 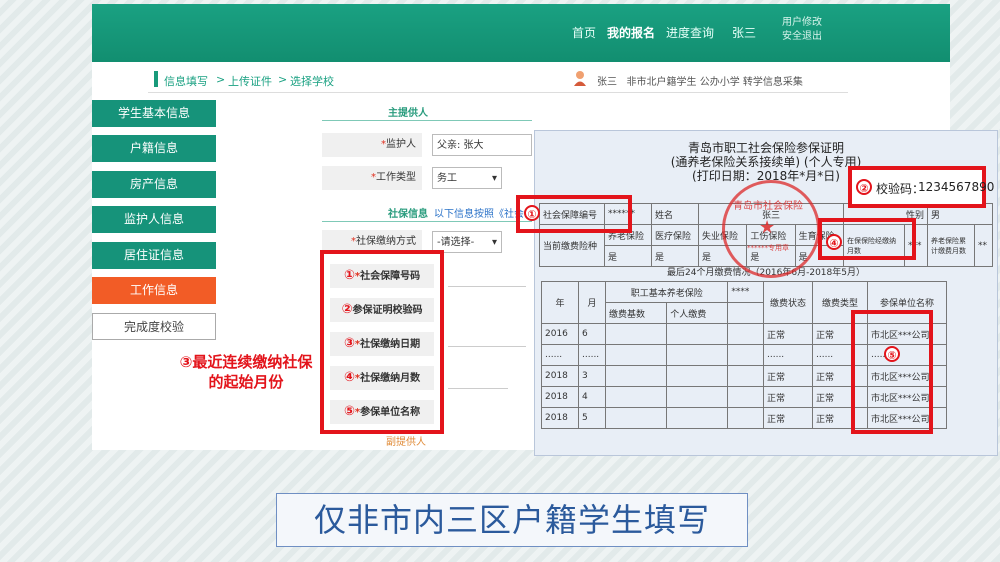 I want to click on main-provider-title: 主提供人, so click(x=408, y=113).